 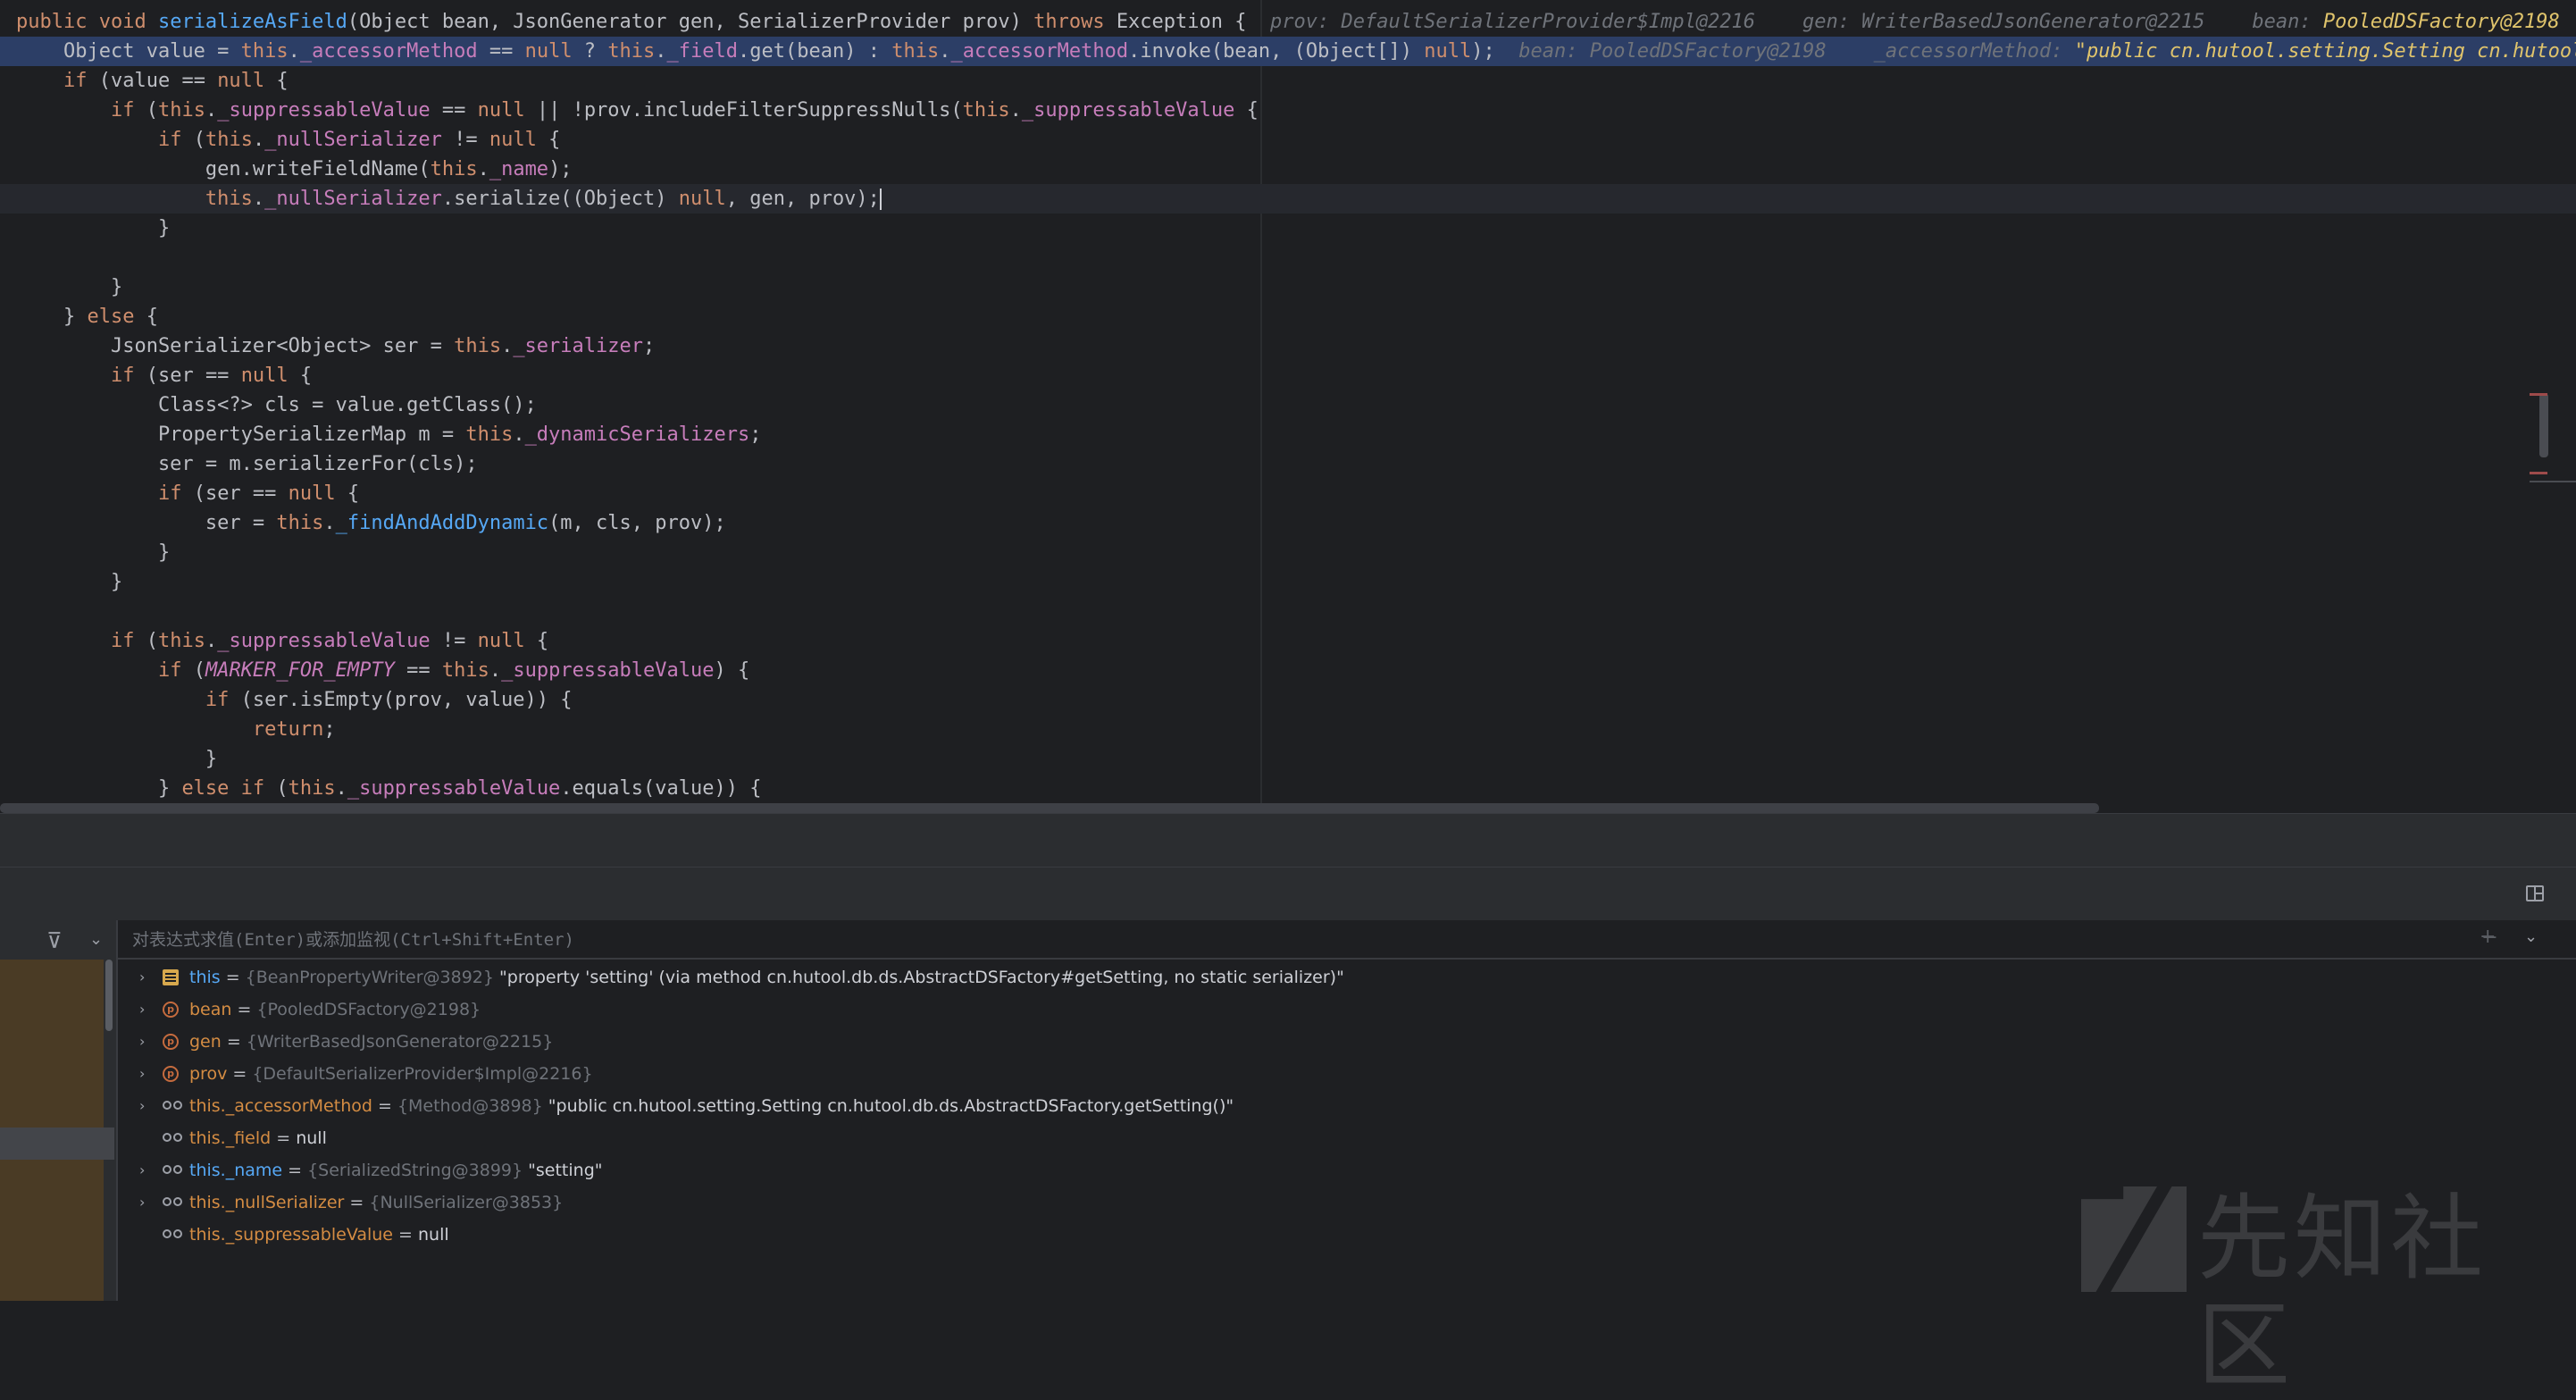 I want to click on add-watch-icon: +̶, so click(x=2488, y=937).